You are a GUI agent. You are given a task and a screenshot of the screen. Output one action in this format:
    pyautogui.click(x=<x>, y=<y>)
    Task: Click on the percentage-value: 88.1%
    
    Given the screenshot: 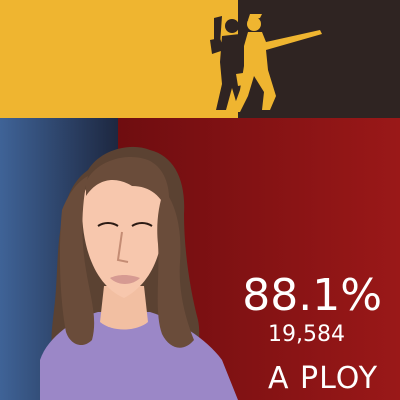 What is the action you would take?
    pyautogui.click(x=312, y=295)
    